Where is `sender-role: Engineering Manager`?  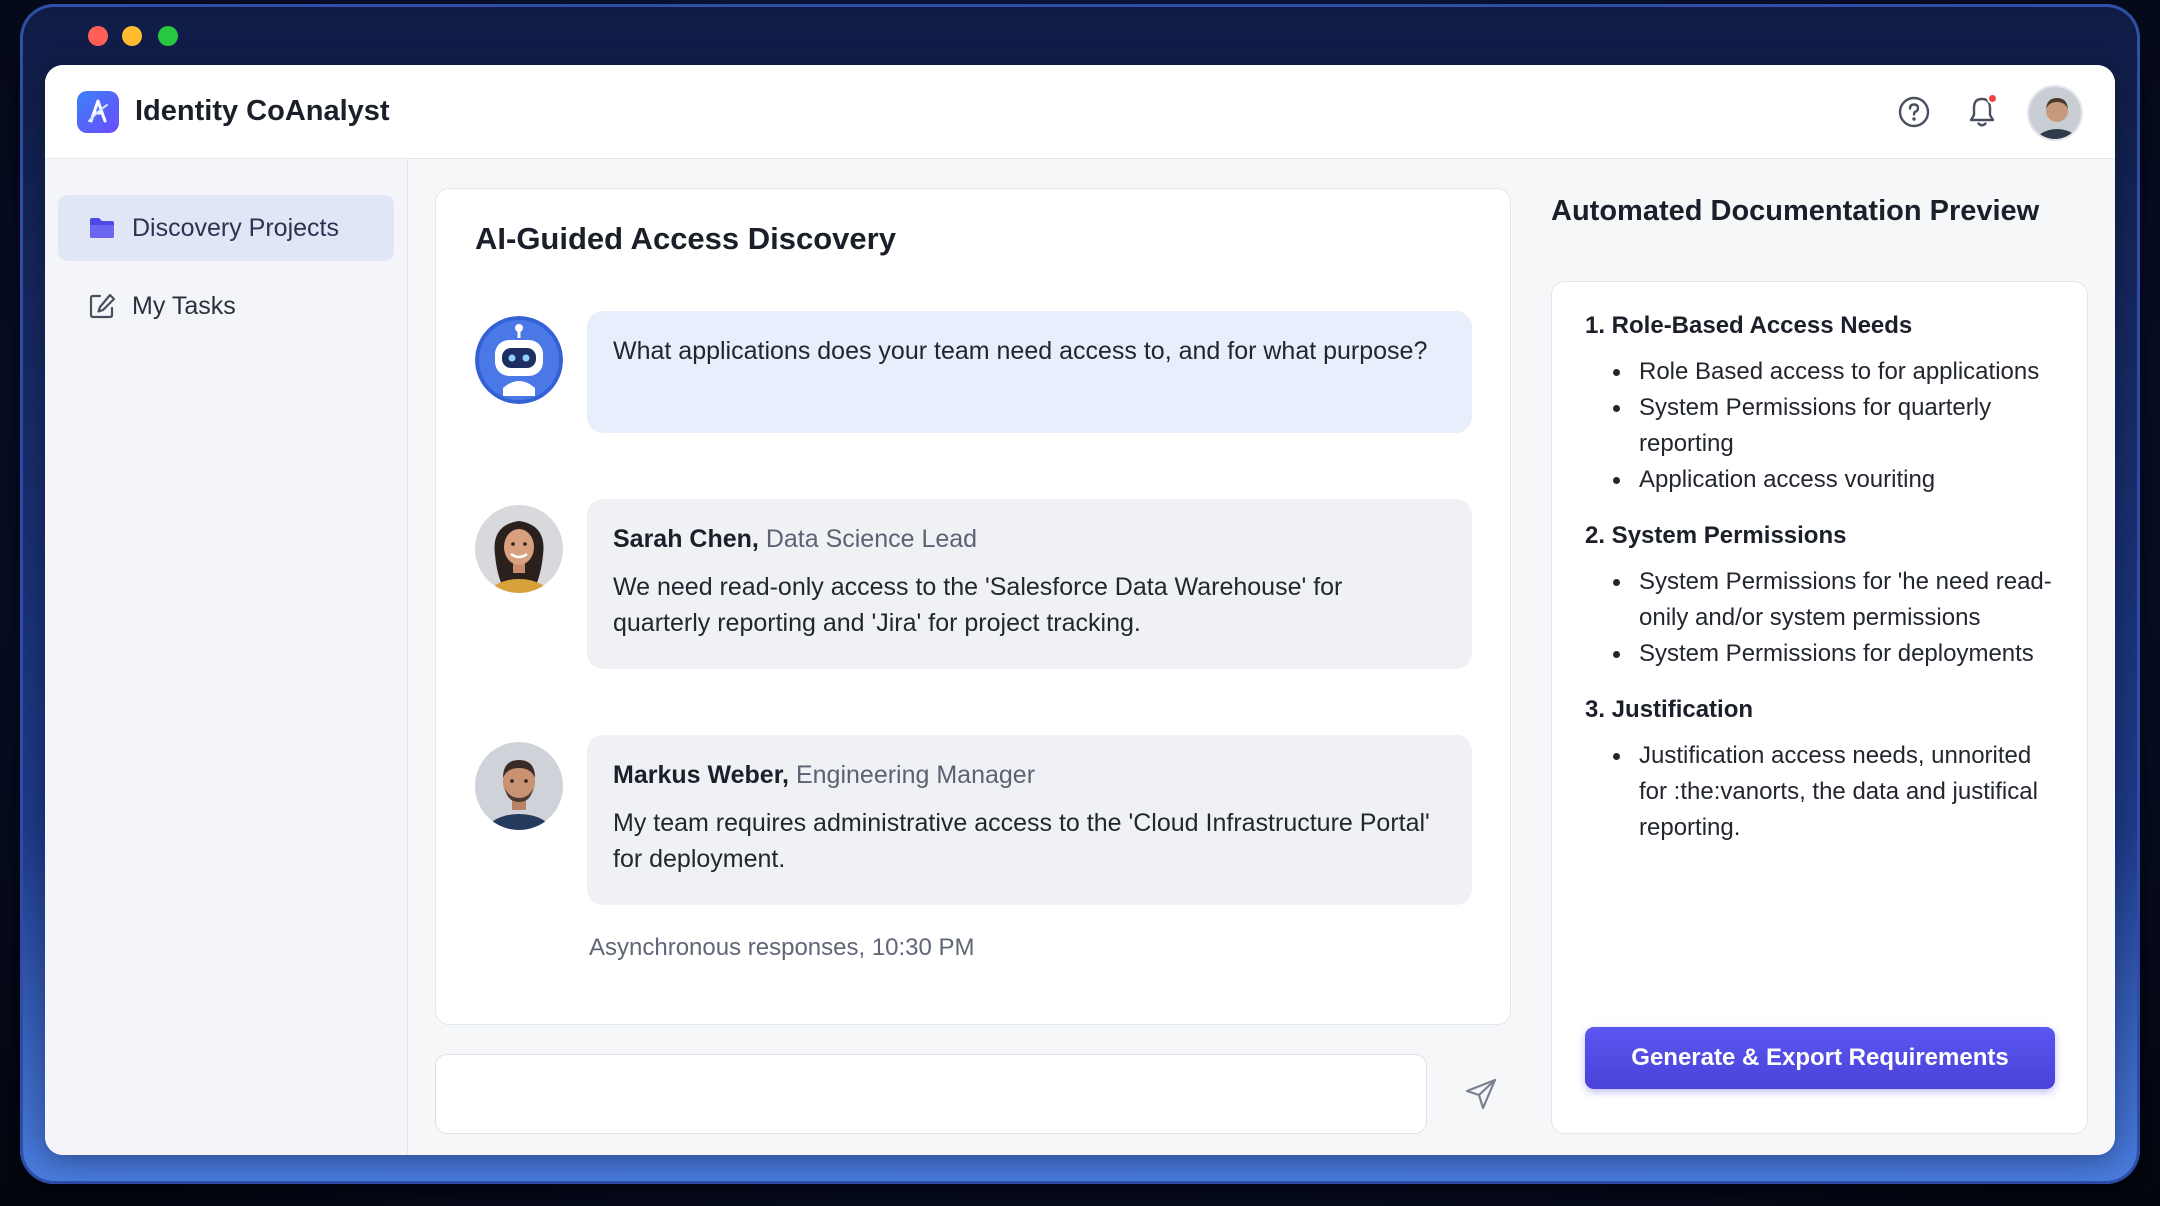
sender-role: Engineering Manager is located at coordinates (915, 775).